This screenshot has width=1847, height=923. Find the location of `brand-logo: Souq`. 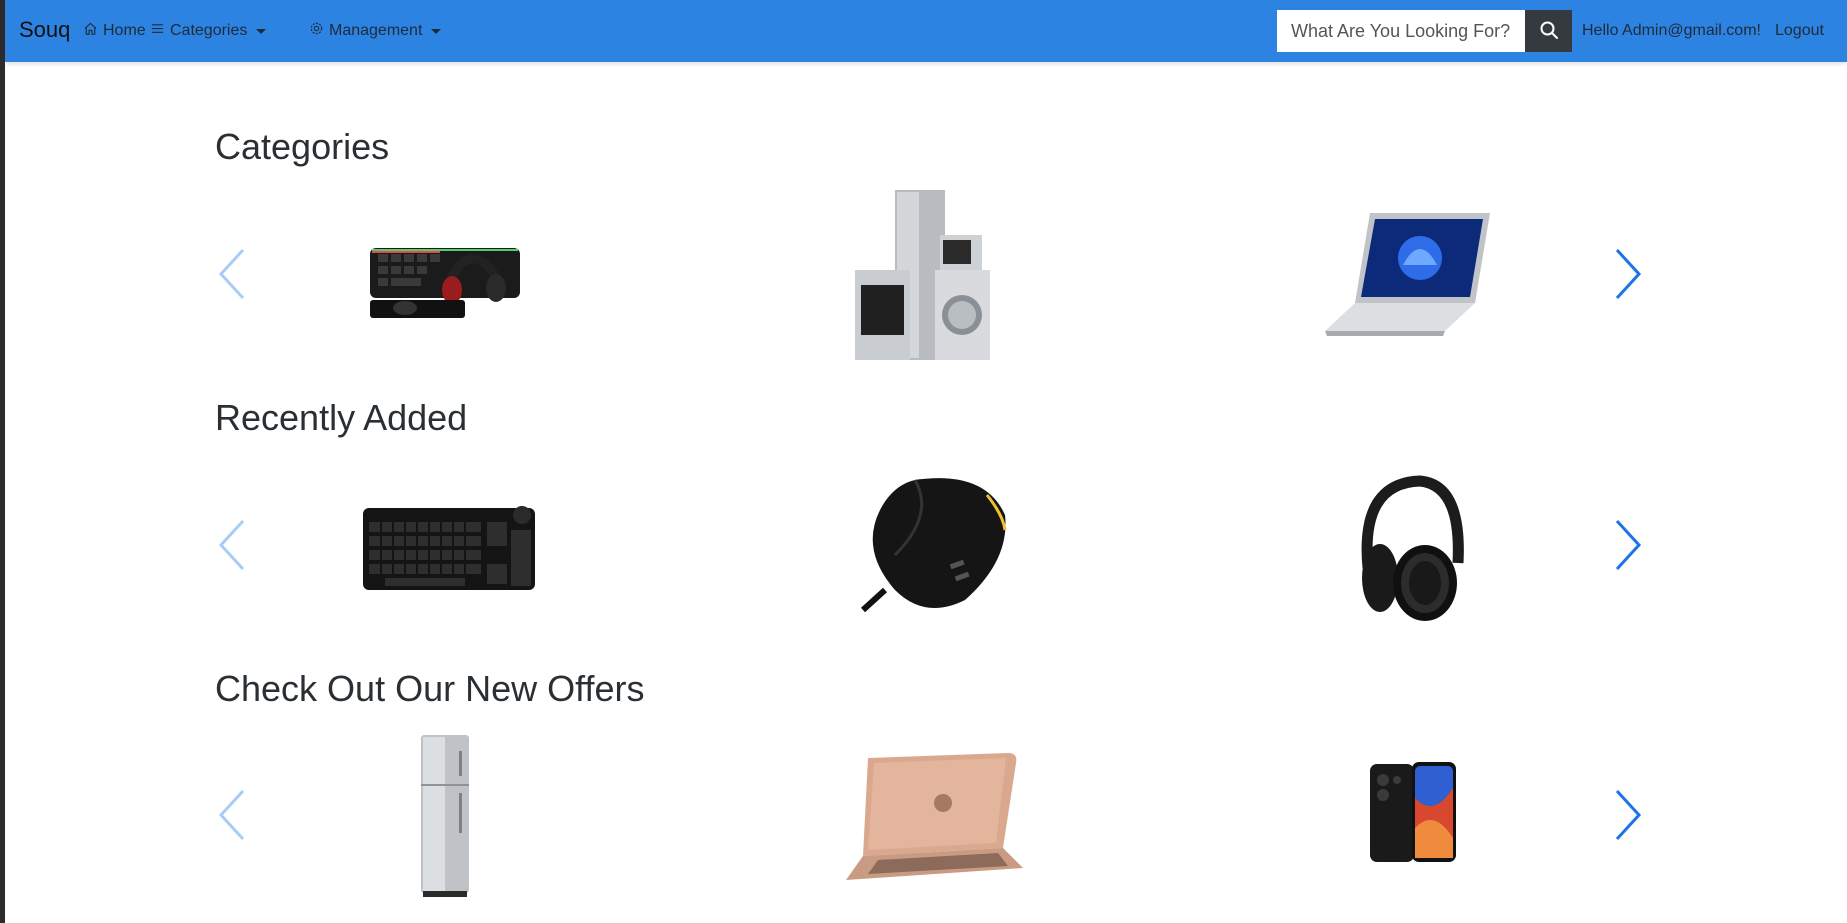

brand-logo: Souq is located at coordinates (44, 30).